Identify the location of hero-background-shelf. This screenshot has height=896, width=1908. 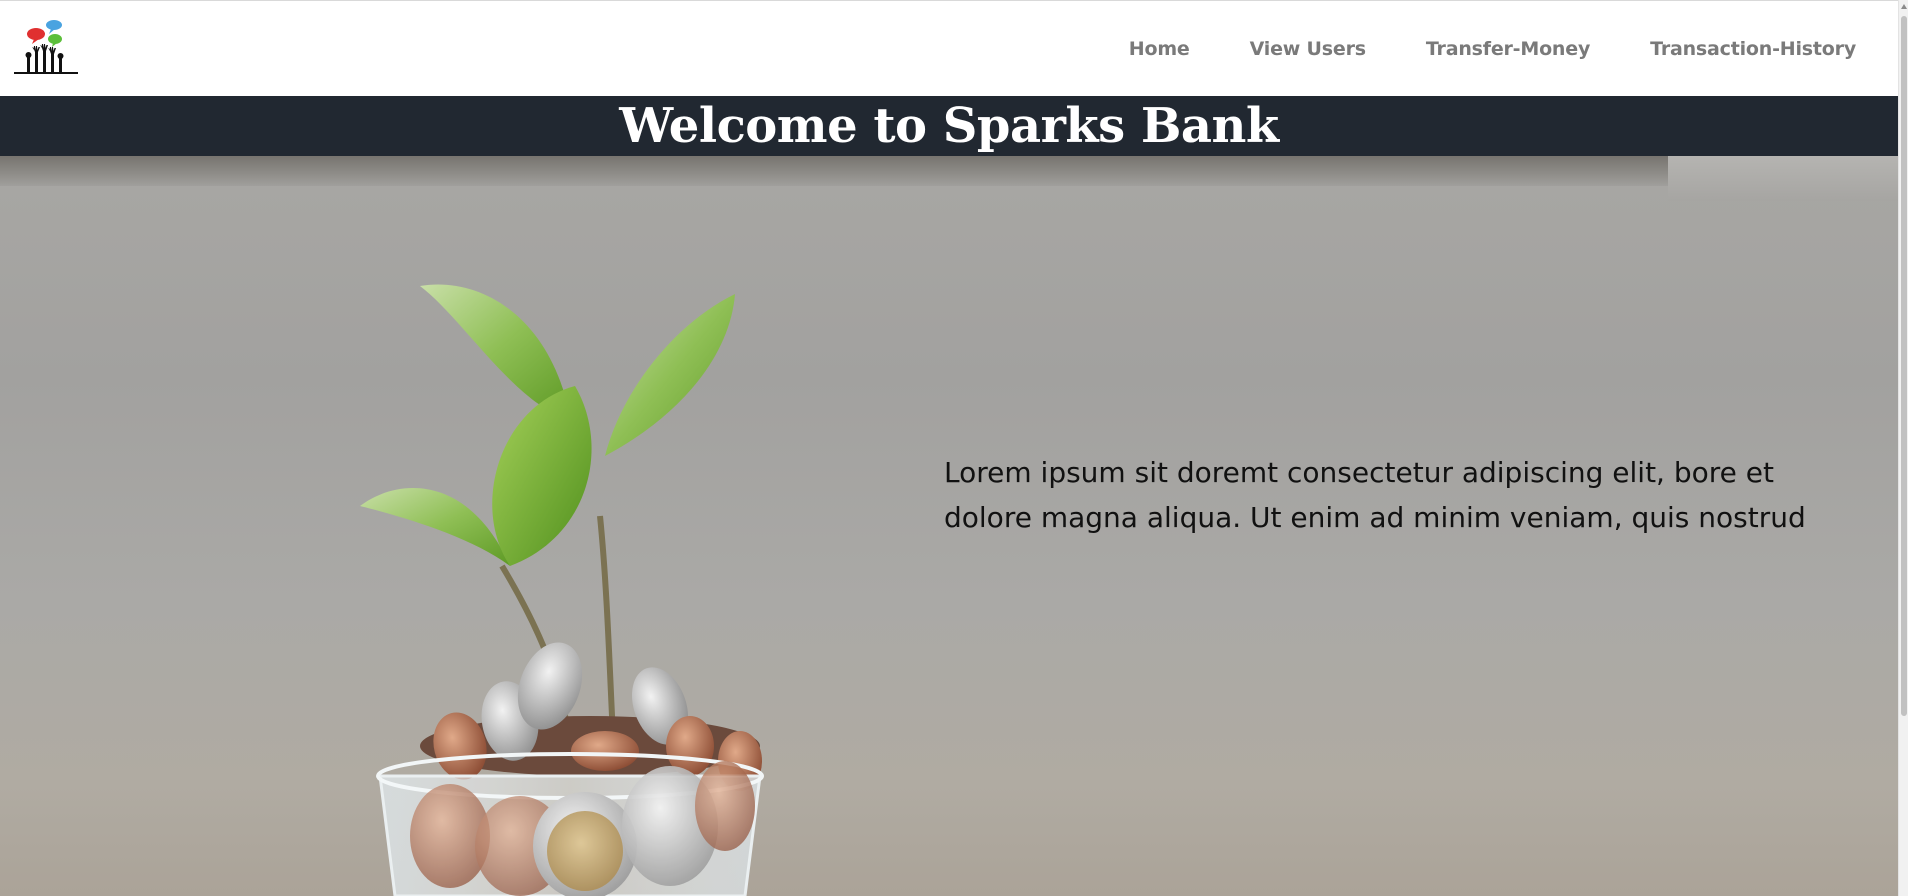
(949, 171).